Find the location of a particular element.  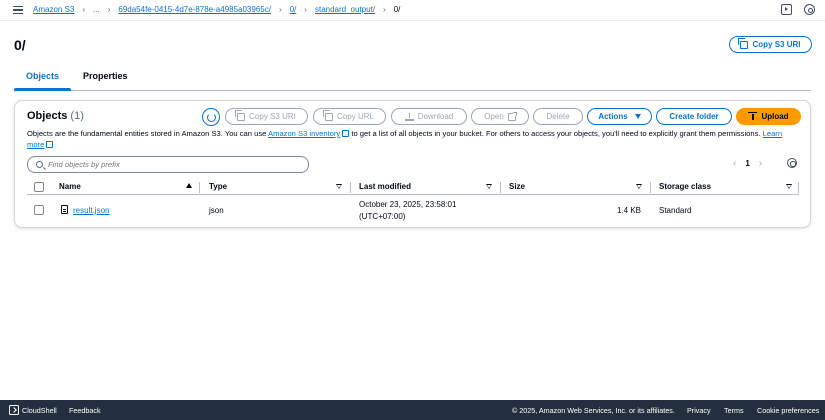

create-folder-button: Create folder is located at coordinates (694, 116).